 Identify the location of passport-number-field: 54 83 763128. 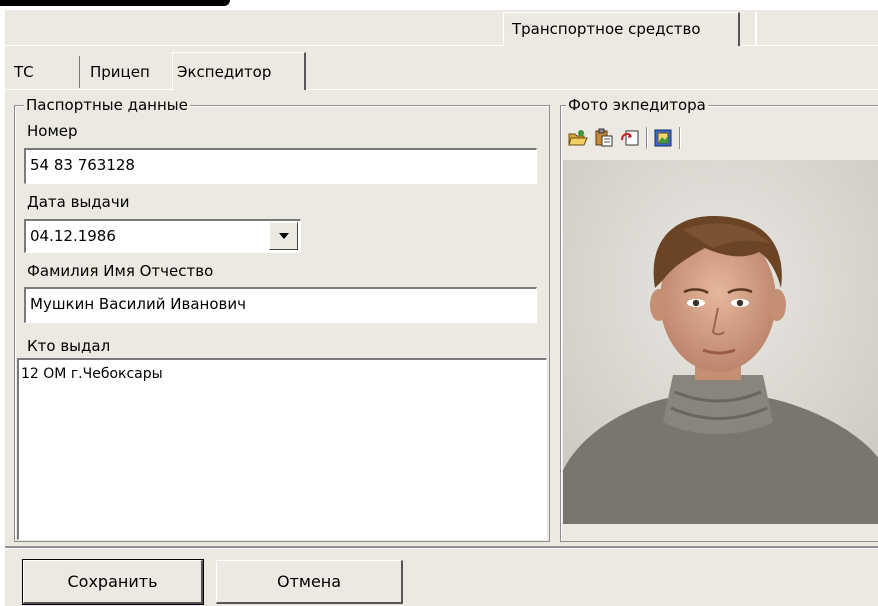
(280, 166).